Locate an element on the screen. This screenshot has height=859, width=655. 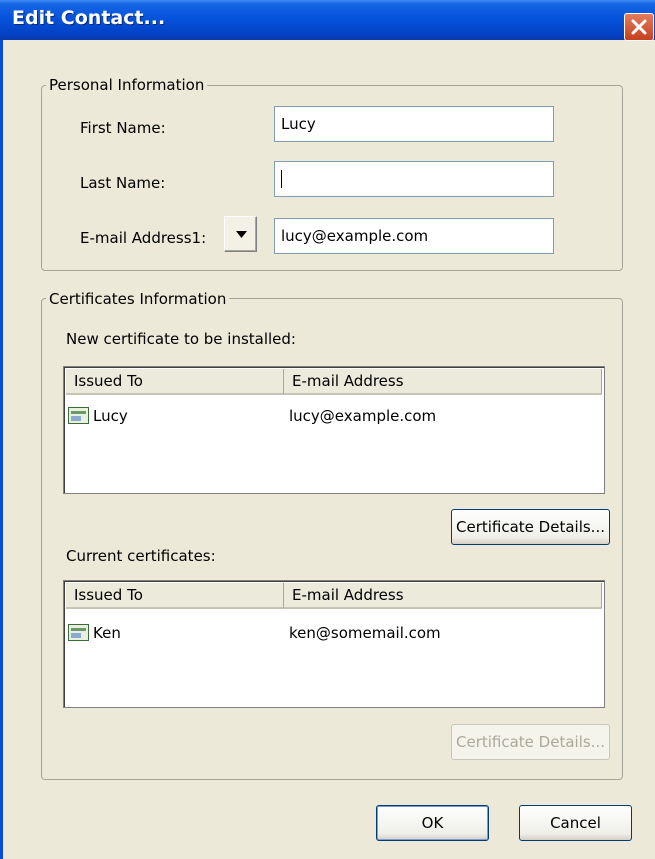
email-type-dropdown-button is located at coordinates (240, 234).